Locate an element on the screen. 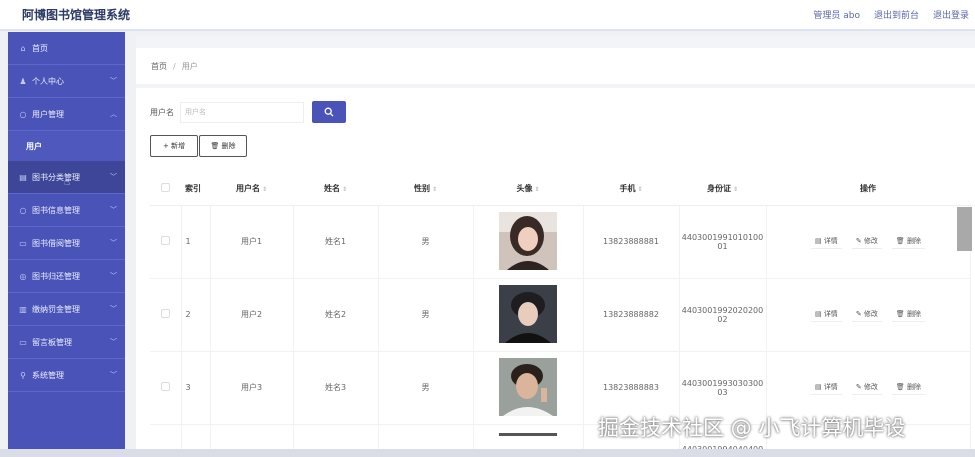 This screenshot has height=457, width=975. sidebar-item-book-category: ▤ 图书分类管理 ﹀ ☝ is located at coordinates (66, 177).